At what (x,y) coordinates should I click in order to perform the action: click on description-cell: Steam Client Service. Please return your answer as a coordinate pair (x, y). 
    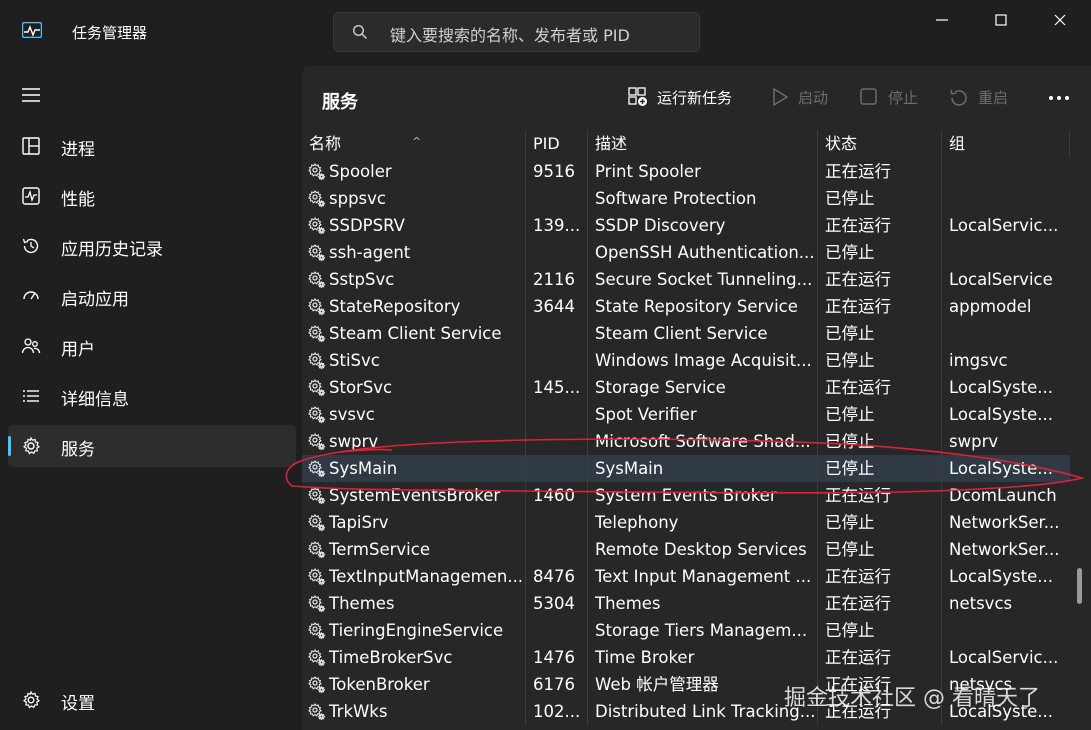
    Looking at the image, I should click on (703, 333).